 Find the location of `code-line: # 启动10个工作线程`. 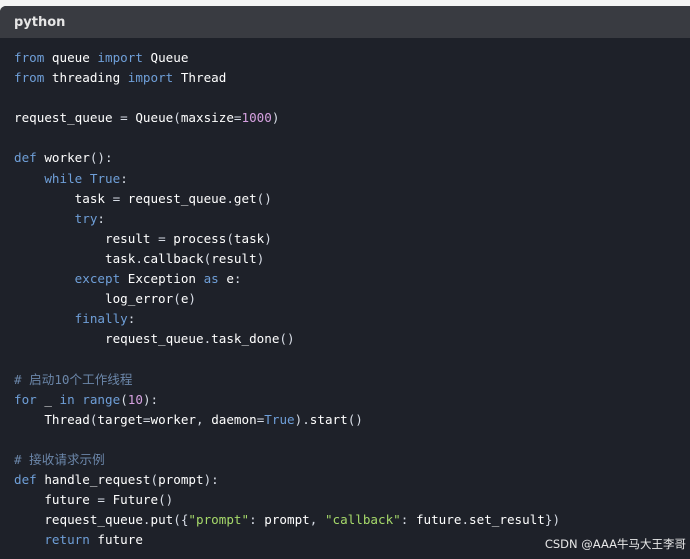

code-line: # 启动10个工作线程 is located at coordinates (352, 380).